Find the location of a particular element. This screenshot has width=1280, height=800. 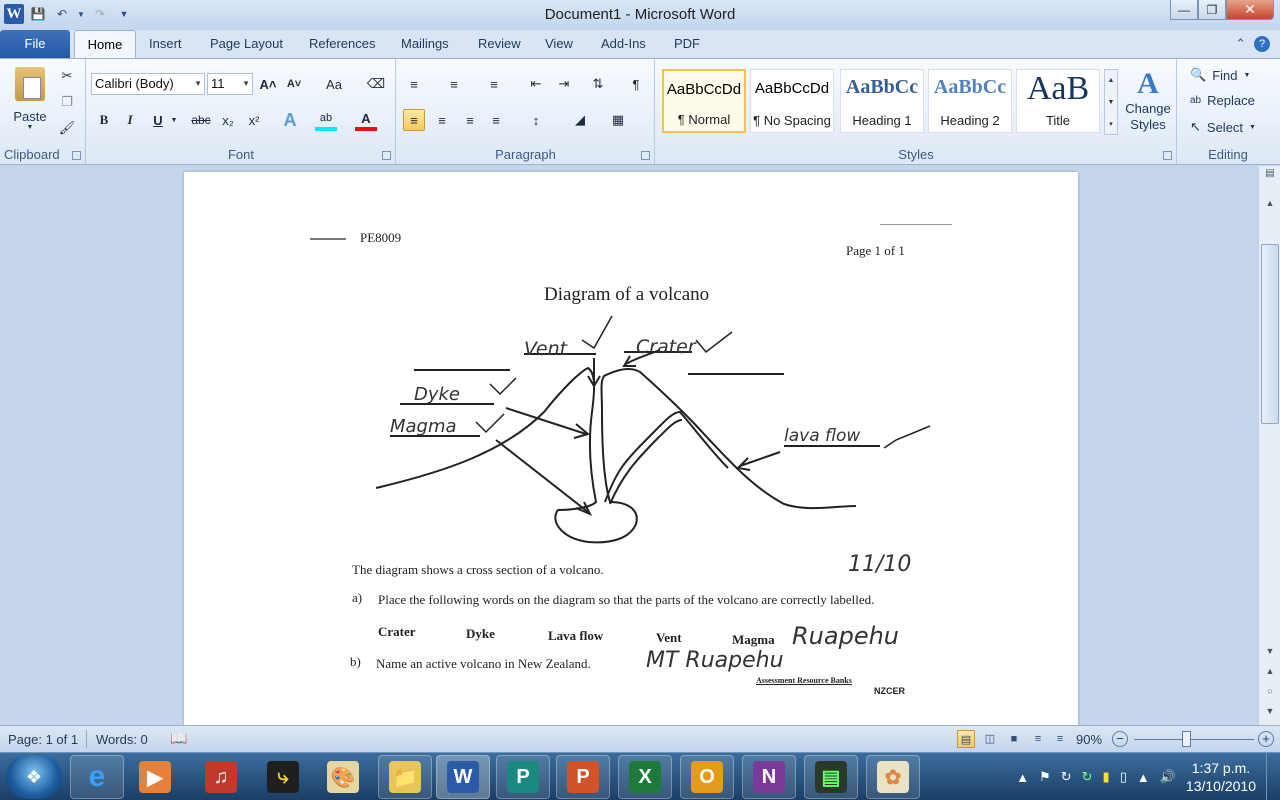

find-button: 🔍 Find ▼ is located at coordinates (1220, 75).